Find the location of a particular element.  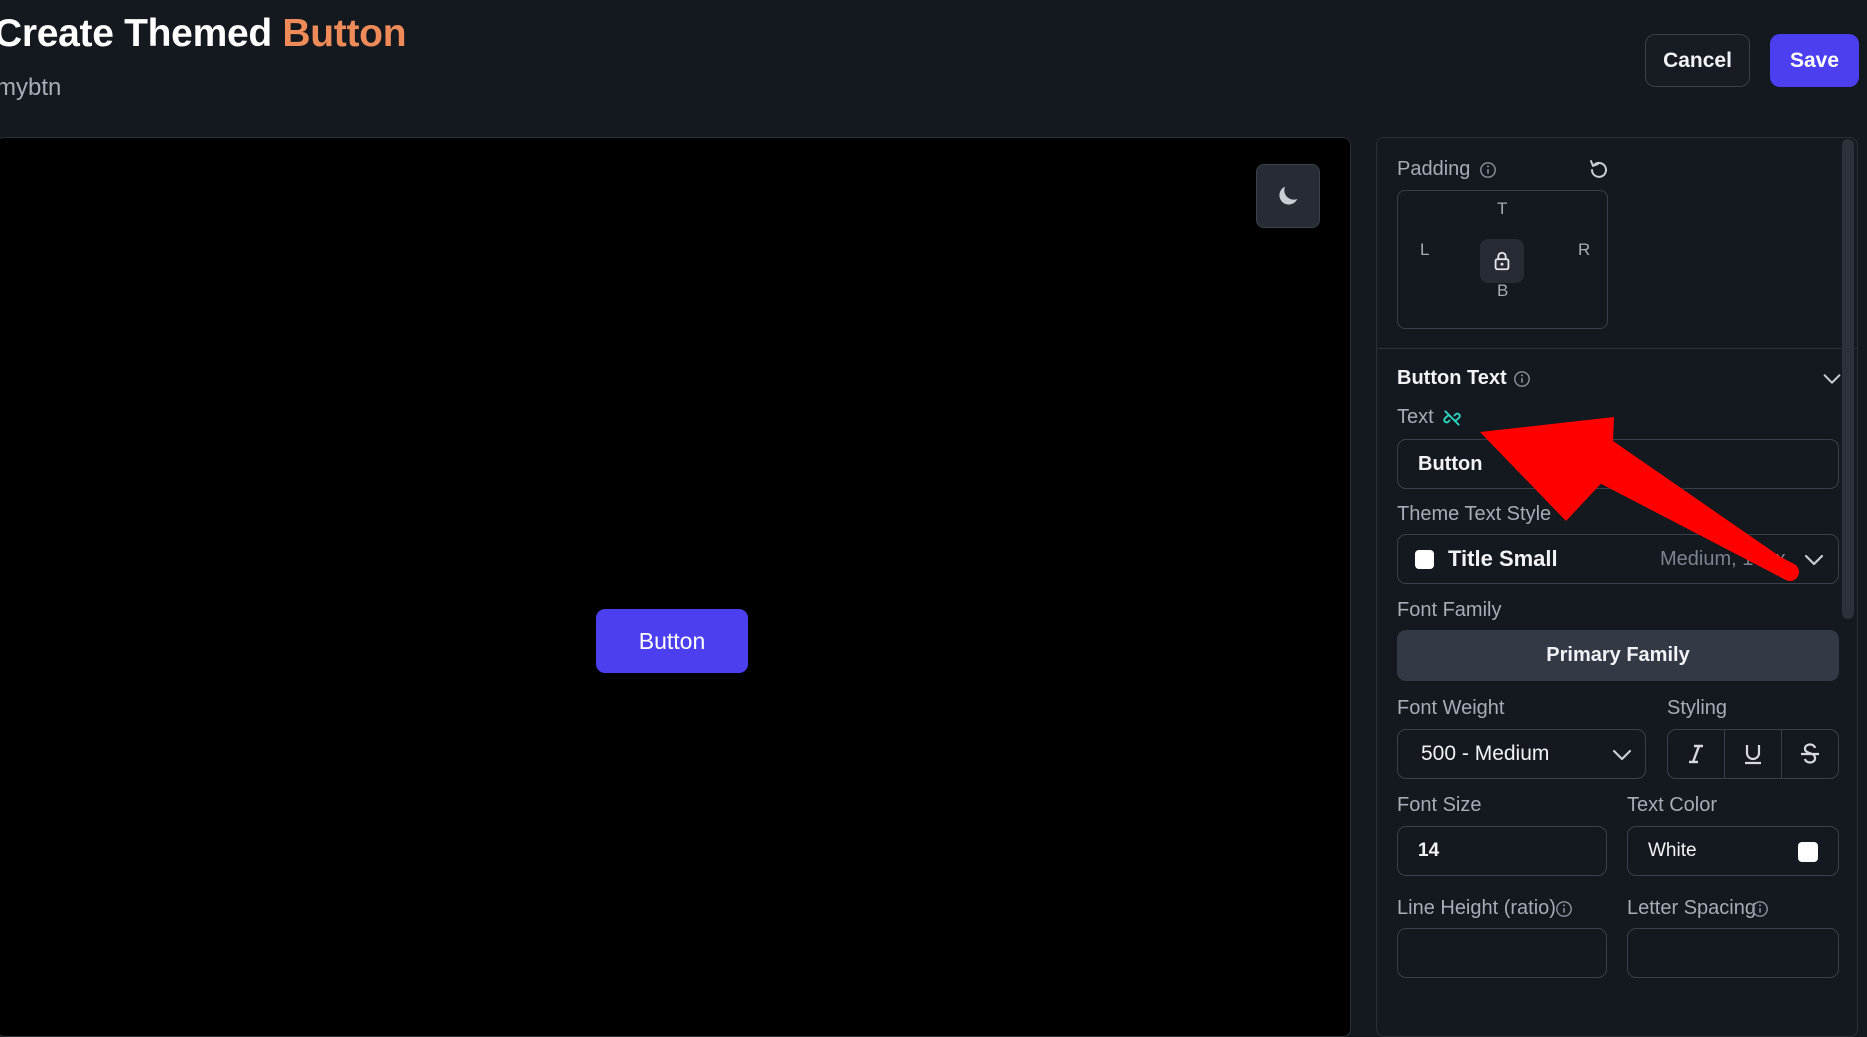

button-text-input: Button is located at coordinates (1618, 464).